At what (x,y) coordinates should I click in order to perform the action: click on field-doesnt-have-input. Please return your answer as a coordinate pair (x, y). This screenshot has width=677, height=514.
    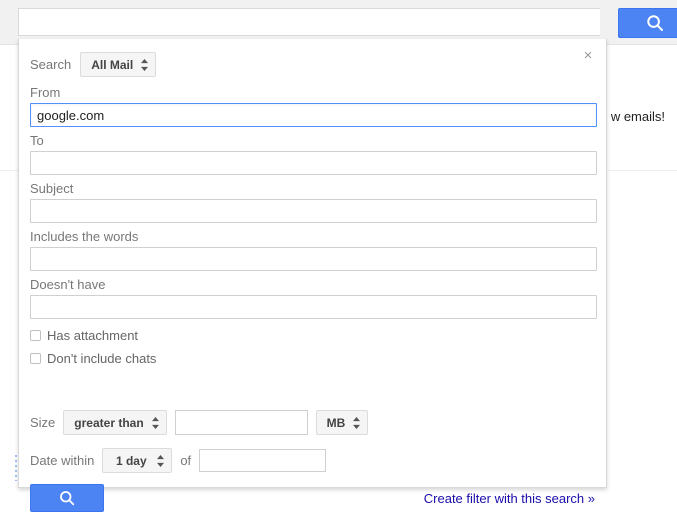
    Looking at the image, I should click on (313, 307).